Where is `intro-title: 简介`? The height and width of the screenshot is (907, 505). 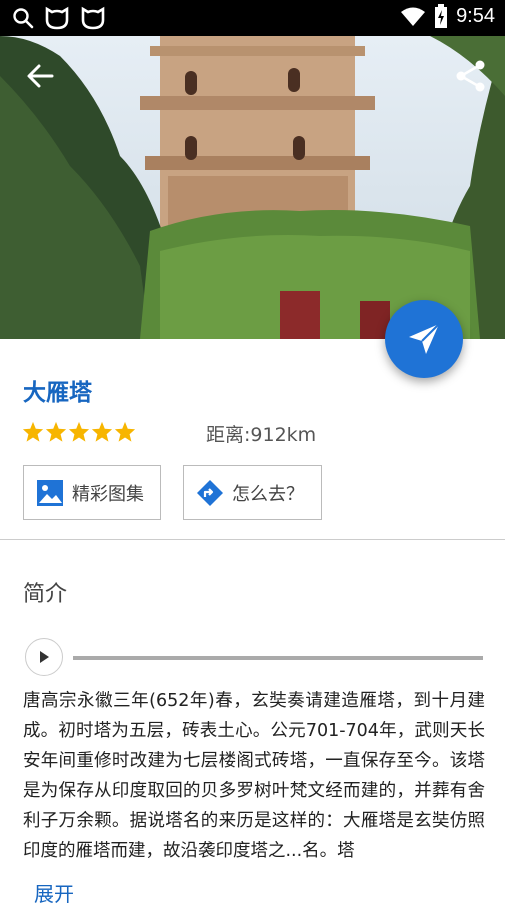 intro-title: 简介 is located at coordinates (45, 594).